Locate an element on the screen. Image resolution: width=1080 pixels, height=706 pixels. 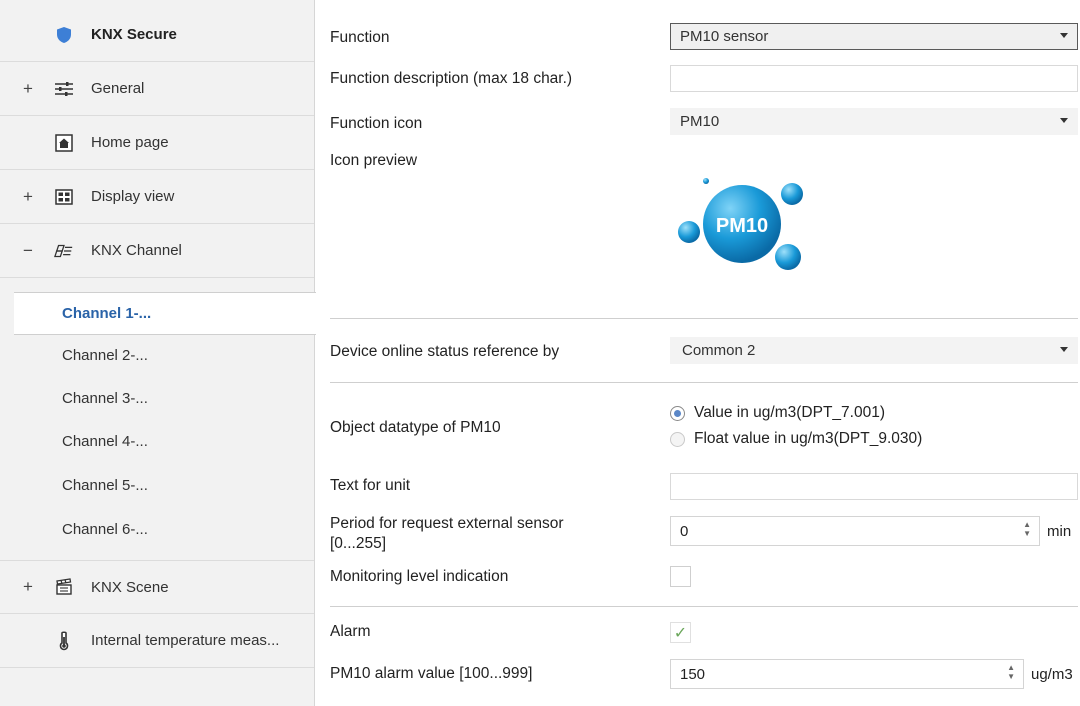
sidebar-item-knx-channel: − KNX Channel is located at coordinates (157, 251).